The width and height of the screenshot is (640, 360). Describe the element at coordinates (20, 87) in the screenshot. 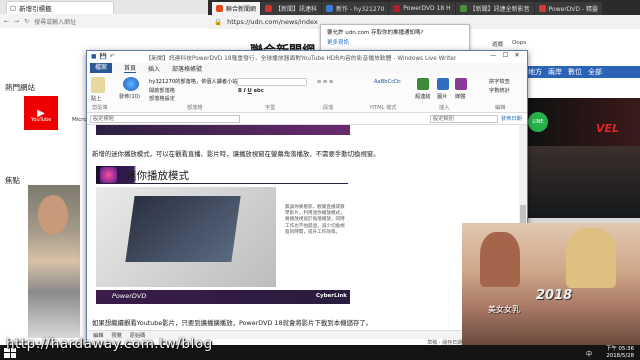

I see `hot-sites-title: 熱門網站` at that location.